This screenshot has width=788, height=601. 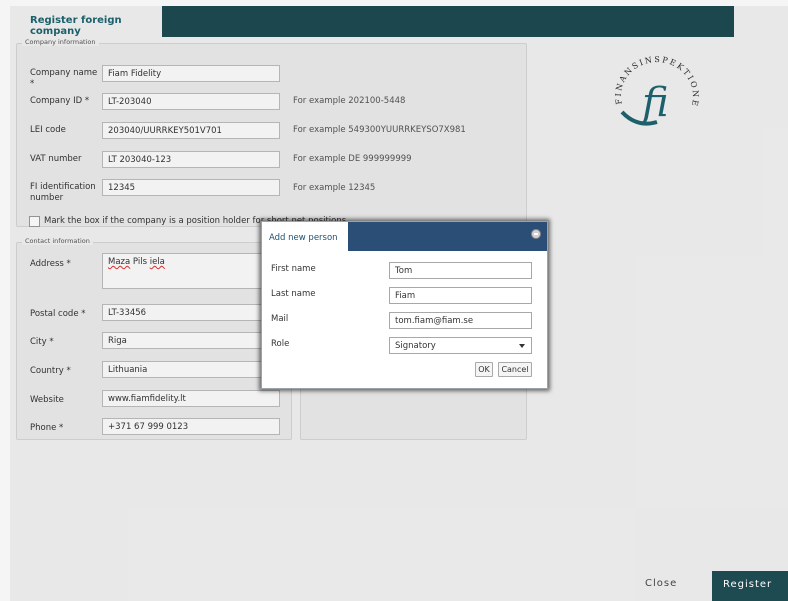 I want to click on role-select-value: Signatory, so click(x=415, y=346).